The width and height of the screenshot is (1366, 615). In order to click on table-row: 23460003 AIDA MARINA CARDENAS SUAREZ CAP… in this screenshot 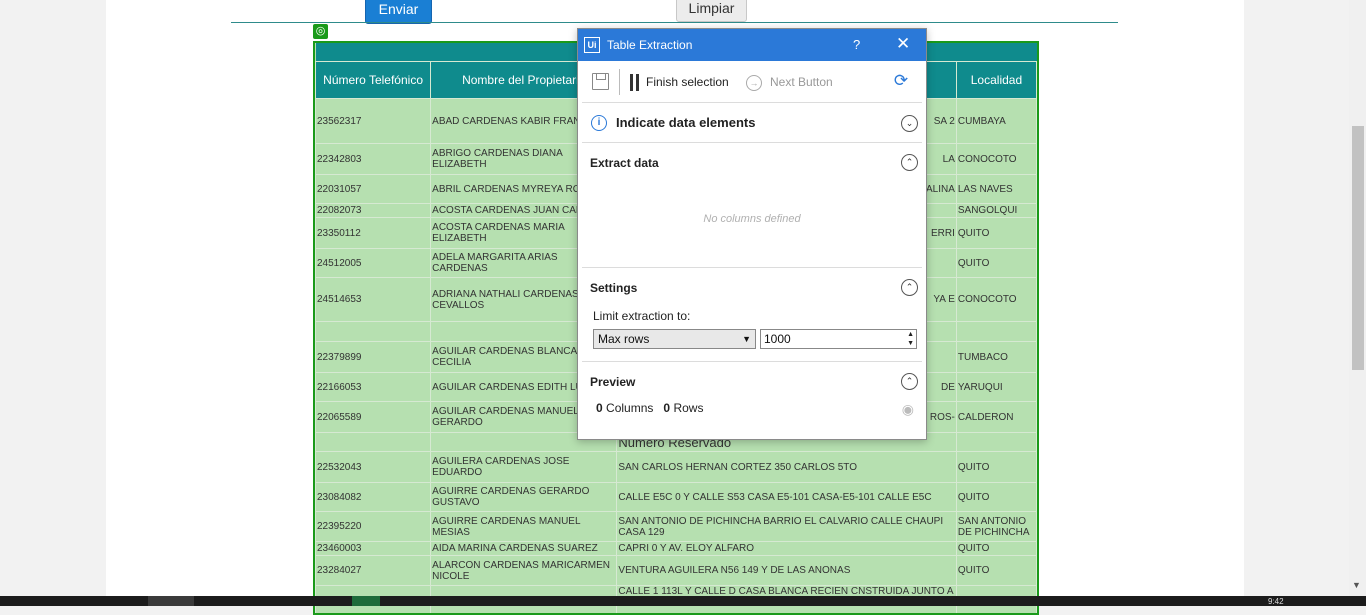, I will do `click(676, 549)`.